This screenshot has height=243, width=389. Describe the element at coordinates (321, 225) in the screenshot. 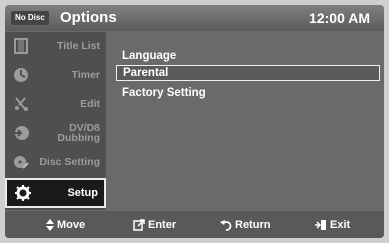

I see `exit-icon` at that location.